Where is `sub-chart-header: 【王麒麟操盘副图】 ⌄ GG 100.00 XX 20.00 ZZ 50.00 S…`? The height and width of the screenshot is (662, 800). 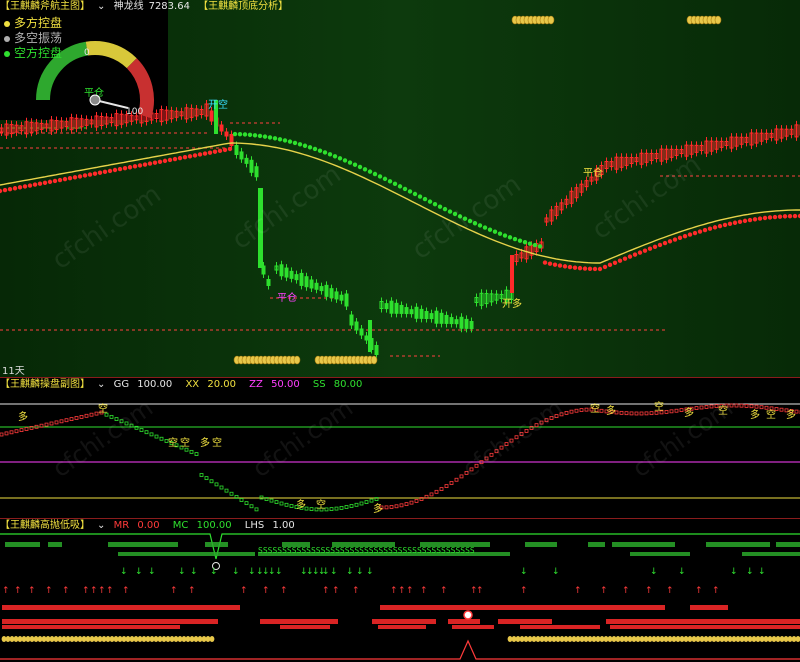
sub-chart-header: 【王麒麟操盘副图】 ⌄ GG 100.00 XX 20.00 ZZ 50.00 S… is located at coordinates (186, 385).